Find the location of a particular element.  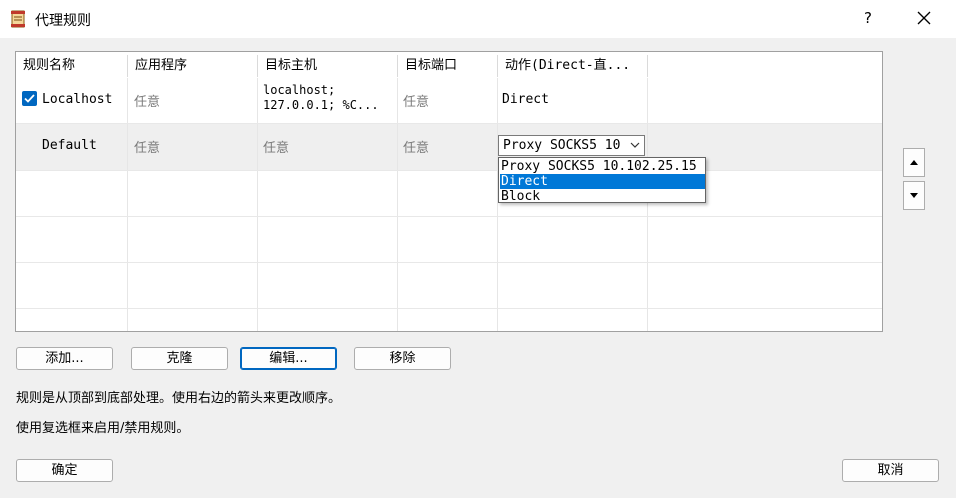

info-text-order: 规则是从顶部到底部处理。使用右边的箭头来更改顺序。 is located at coordinates (179, 398).